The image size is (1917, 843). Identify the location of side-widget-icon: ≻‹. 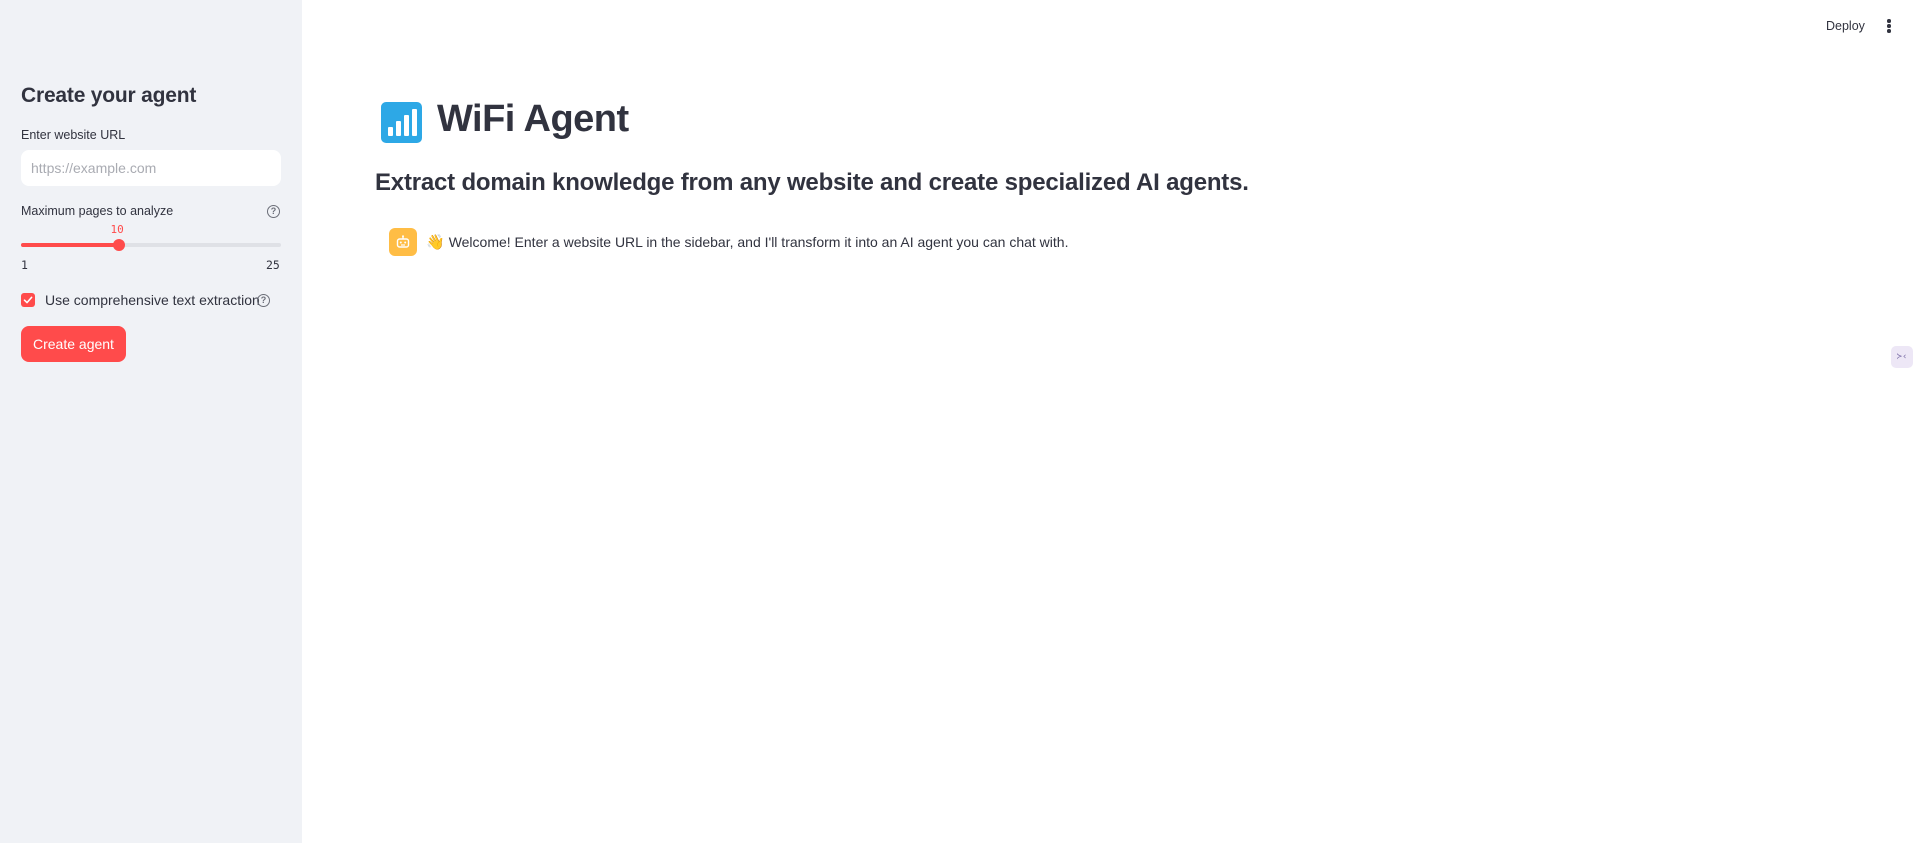
(1902, 357).